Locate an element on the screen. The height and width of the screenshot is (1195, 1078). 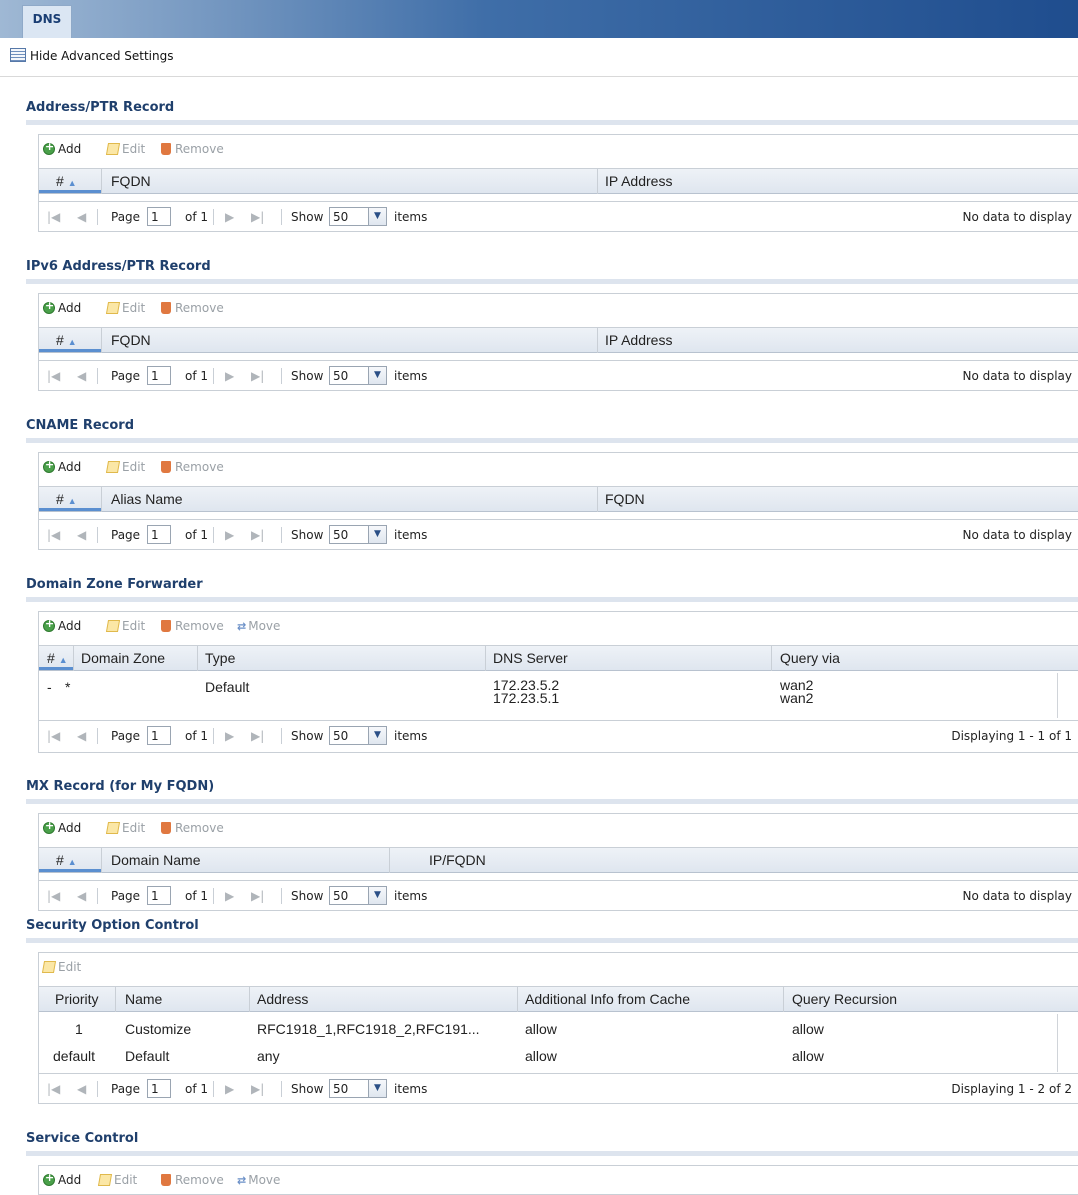
column-header-alias-name: Alias Name is located at coordinates (147, 499).